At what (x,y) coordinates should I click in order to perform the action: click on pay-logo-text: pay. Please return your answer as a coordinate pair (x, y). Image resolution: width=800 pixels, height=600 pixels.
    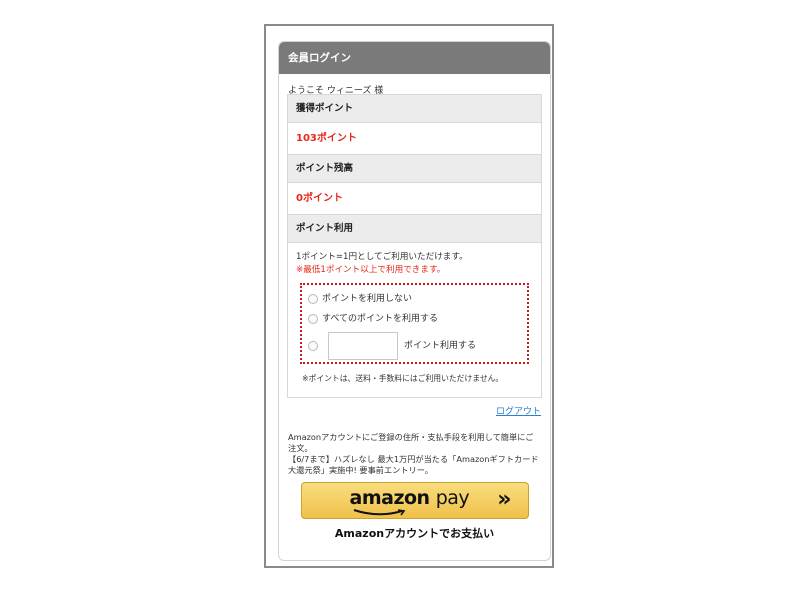
    Looking at the image, I should click on (452, 498).